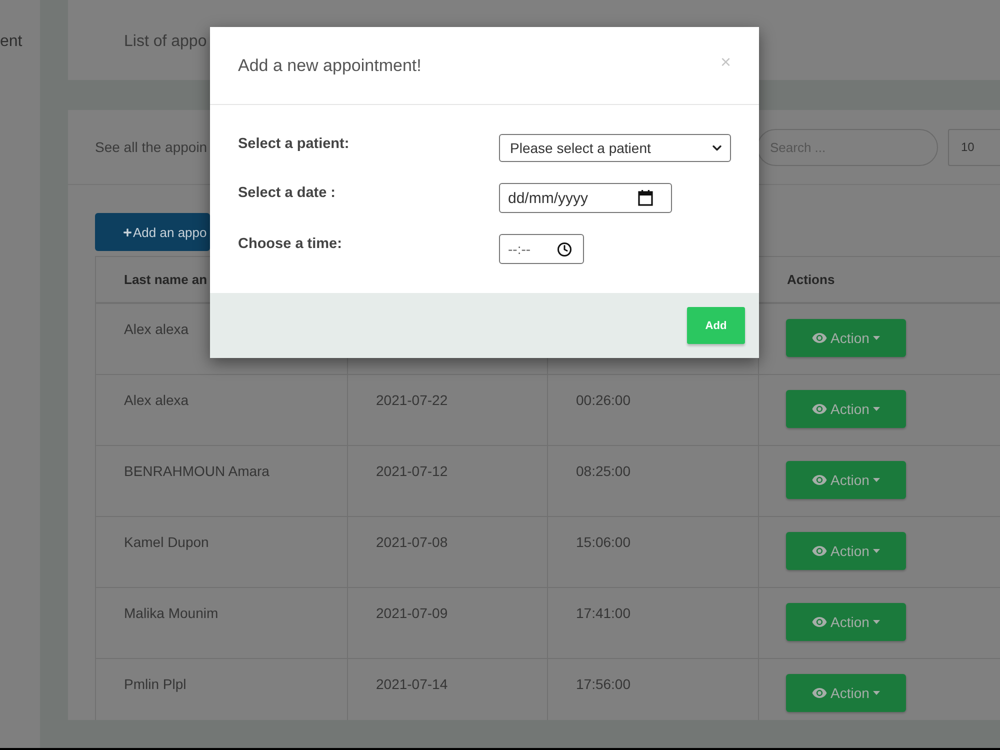  Describe the element at coordinates (564, 249) in the screenshot. I see `clock-icon` at that location.